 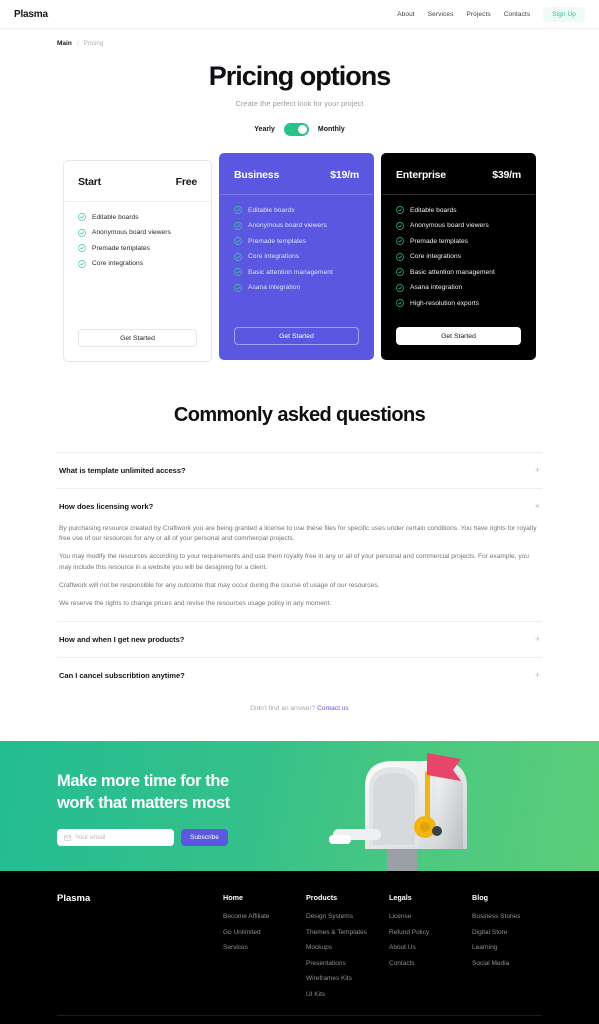 What do you see at coordinates (143, 803) in the screenshot?
I see `newsletter-title-line2: work that matters most` at bounding box center [143, 803].